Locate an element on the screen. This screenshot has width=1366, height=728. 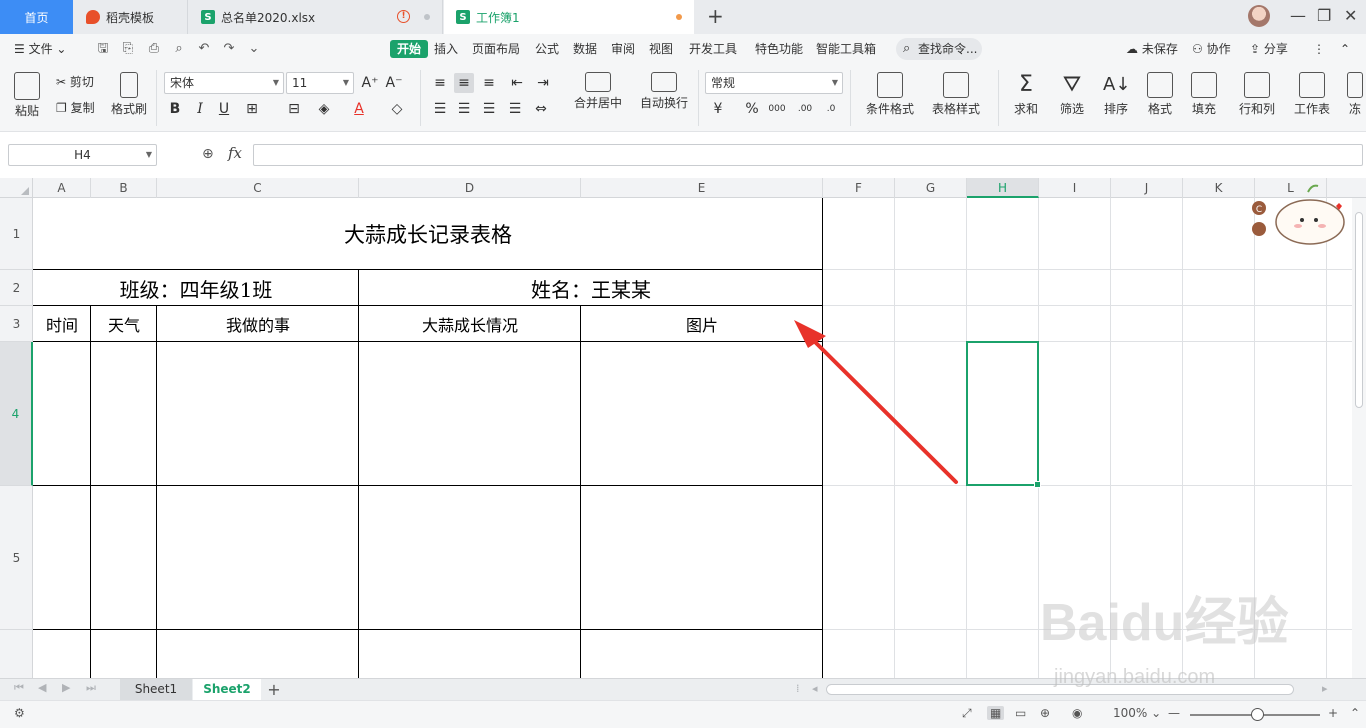
freeze-button: 冻 is located at coordinates (1355, 94).